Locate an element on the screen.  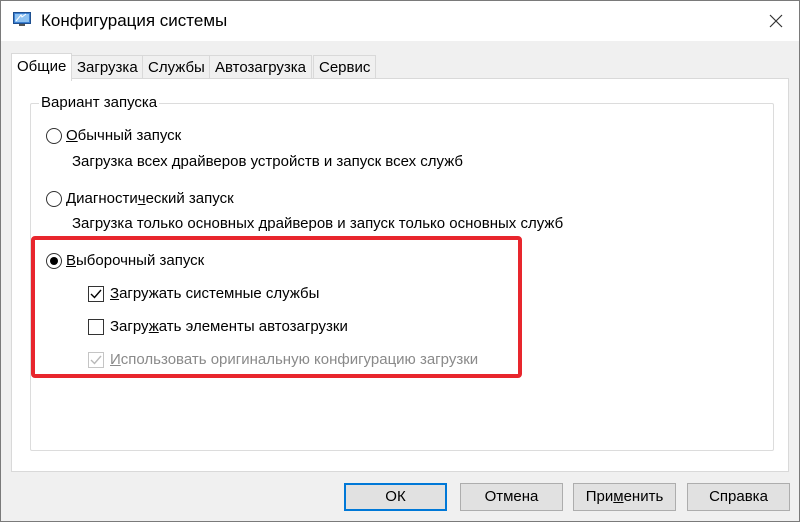
tab-label: Автозагрузка is located at coordinates (260, 67).